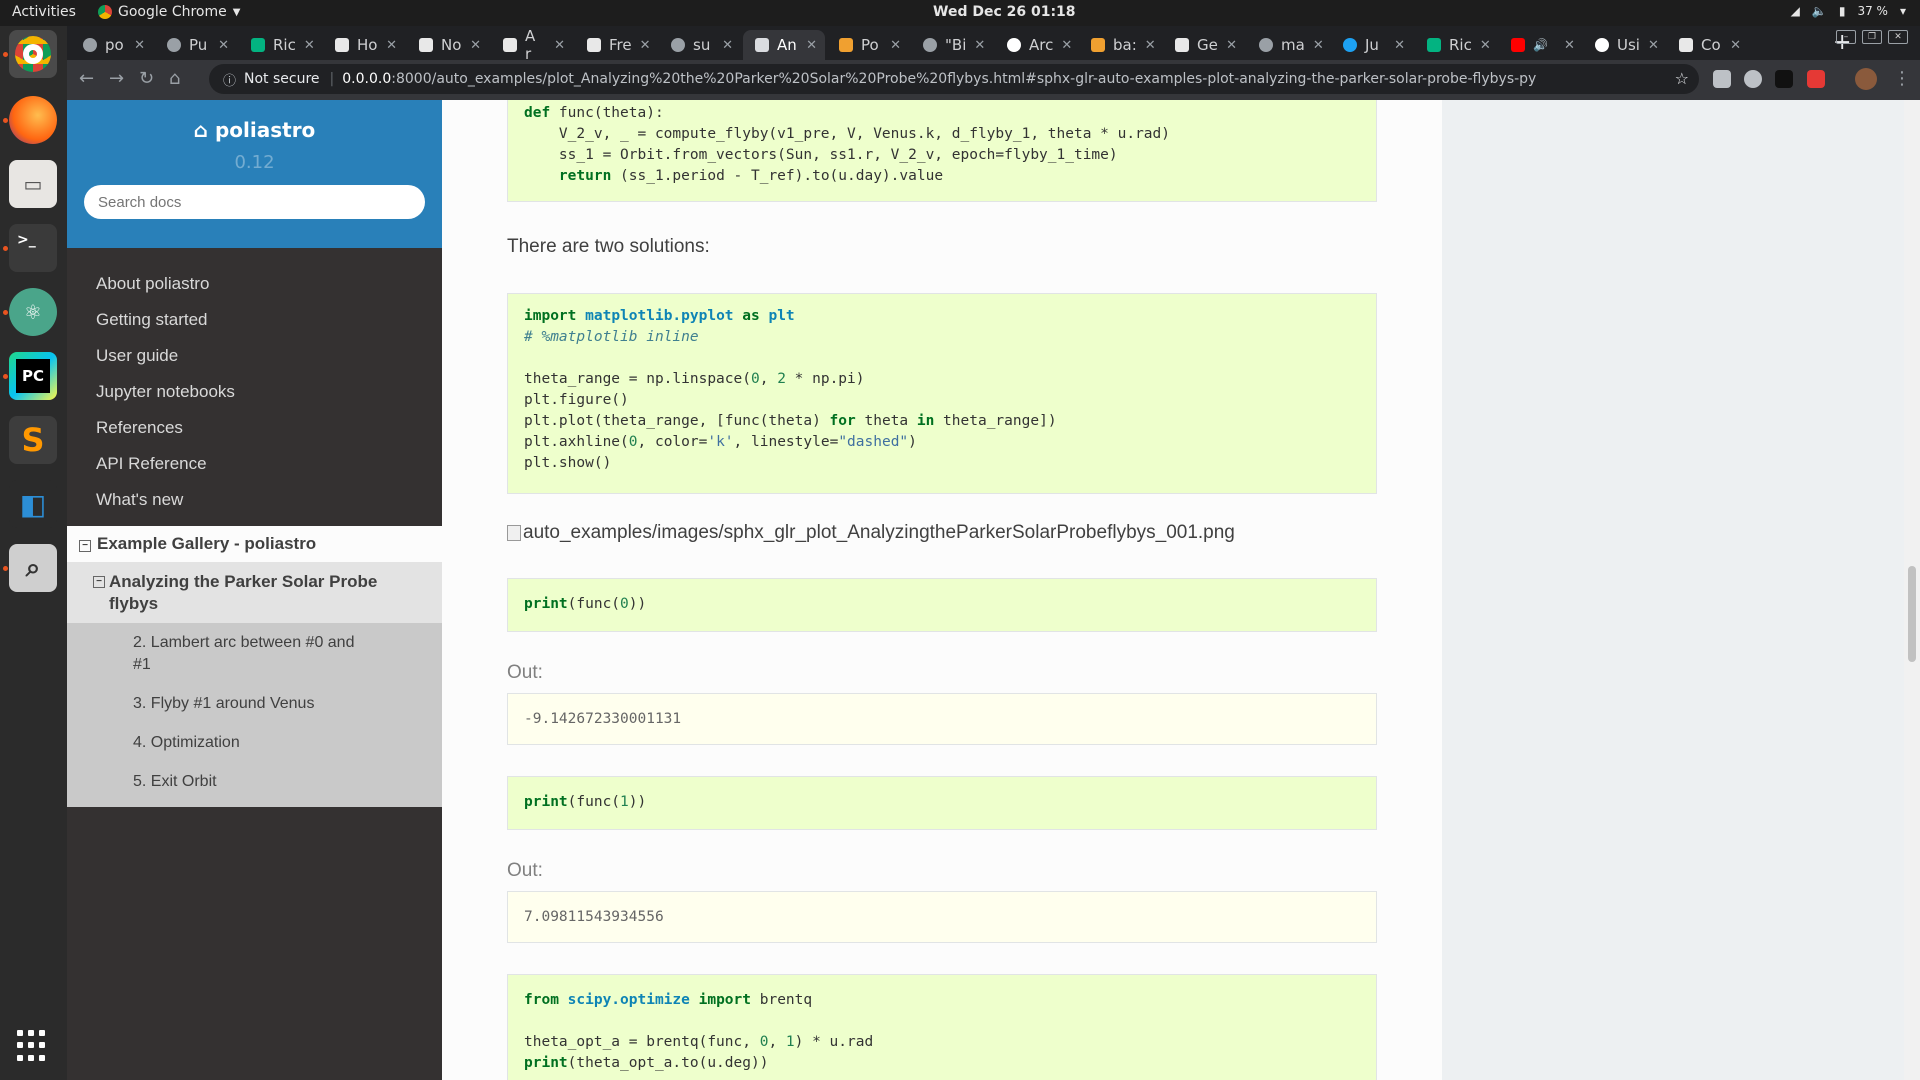 Image resolution: width=1920 pixels, height=1080 pixels. What do you see at coordinates (33, 440) in the screenshot?
I see `sublime-icon: S` at bounding box center [33, 440].